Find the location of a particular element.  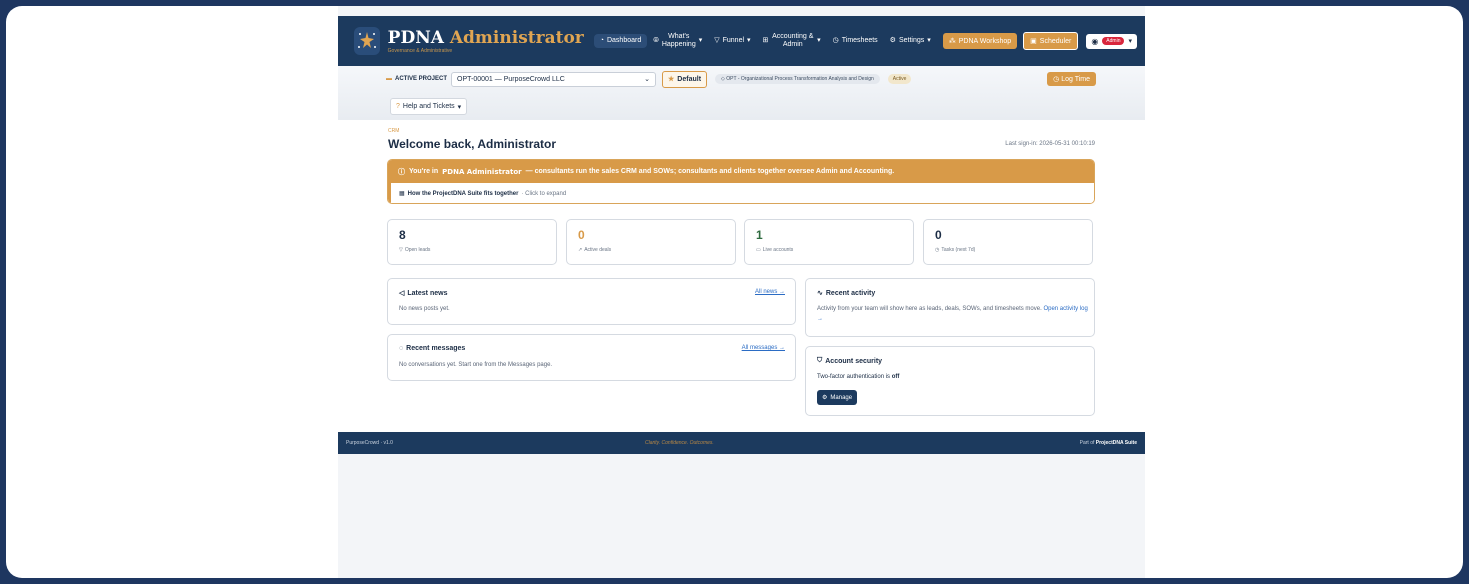

card-title: ∿ Recent activity is located at coordinates (846, 293).